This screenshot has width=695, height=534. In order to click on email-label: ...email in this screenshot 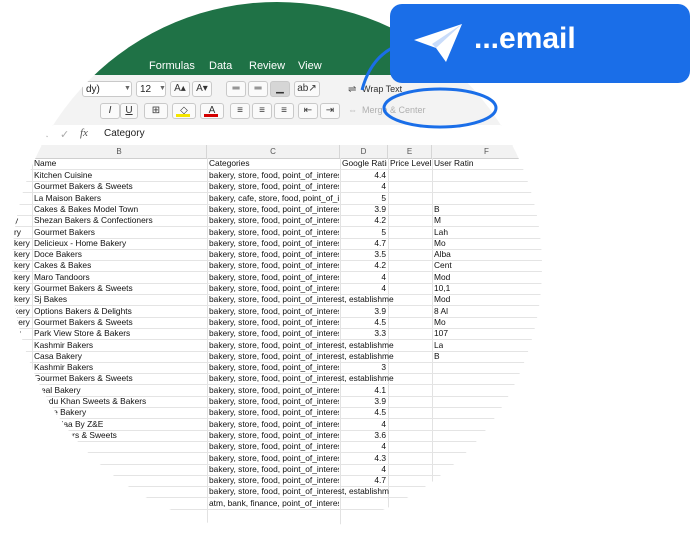, I will do `click(525, 38)`.